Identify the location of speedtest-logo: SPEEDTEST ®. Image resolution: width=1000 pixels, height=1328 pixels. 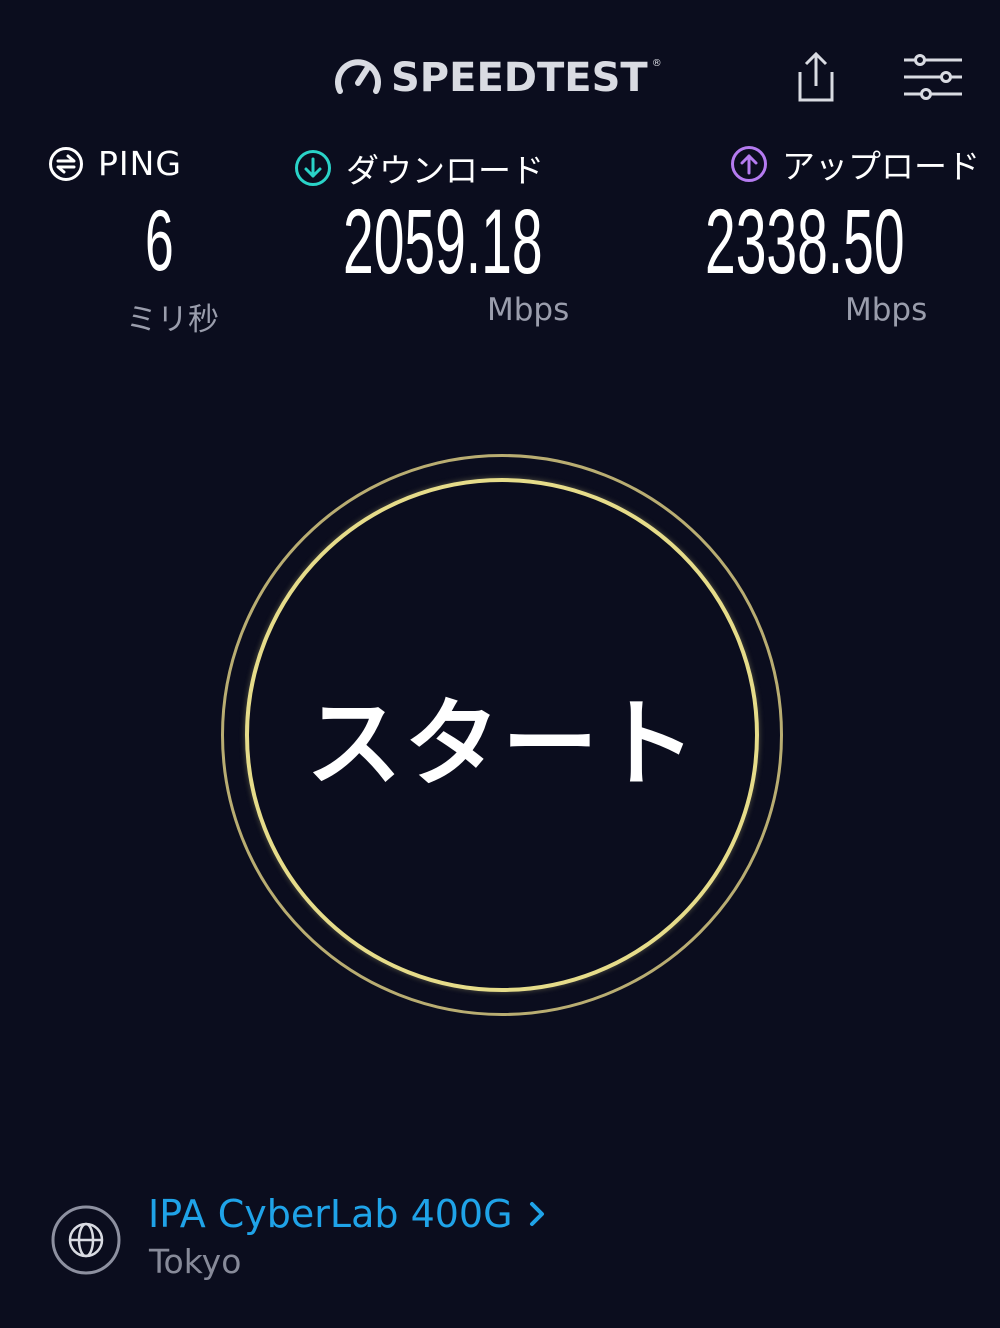
(497, 78).